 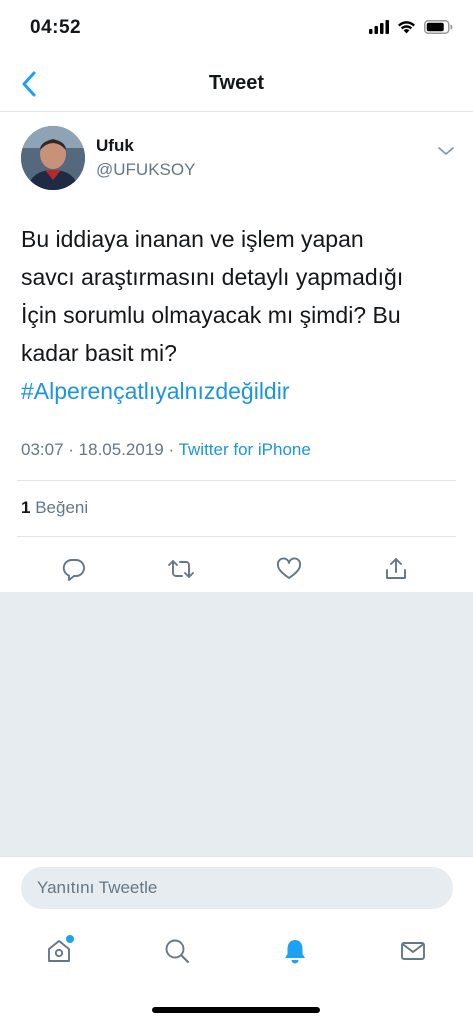 What do you see at coordinates (121, 449) in the screenshot?
I see `tweet-date: 18.05.2019` at bounding box center [121, 449].